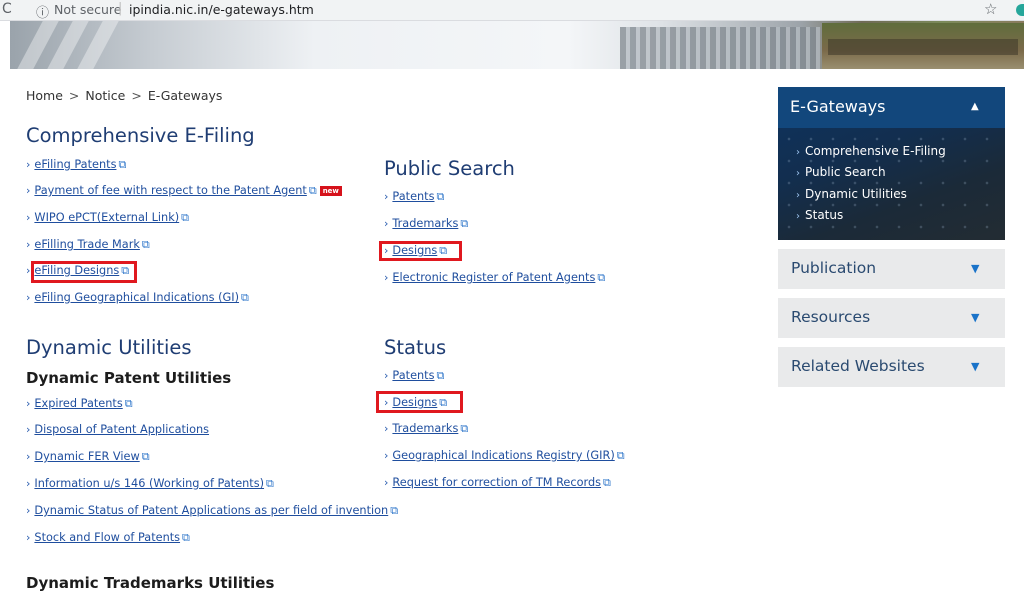 This screenshot has height=592, width=1024. Describe the element at coordinates (494, 278) in the screenshot. I see `link-register-patent-agents: › Electronic Register of Patent Agents ⧉` at that location.